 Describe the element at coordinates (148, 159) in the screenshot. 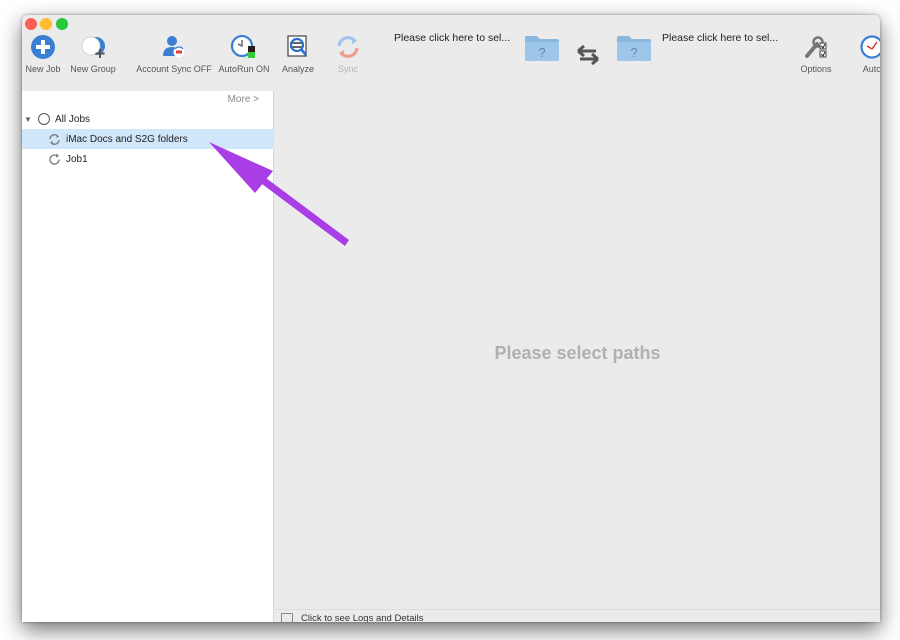

I see `tree-item-job1: Job1` at that location.